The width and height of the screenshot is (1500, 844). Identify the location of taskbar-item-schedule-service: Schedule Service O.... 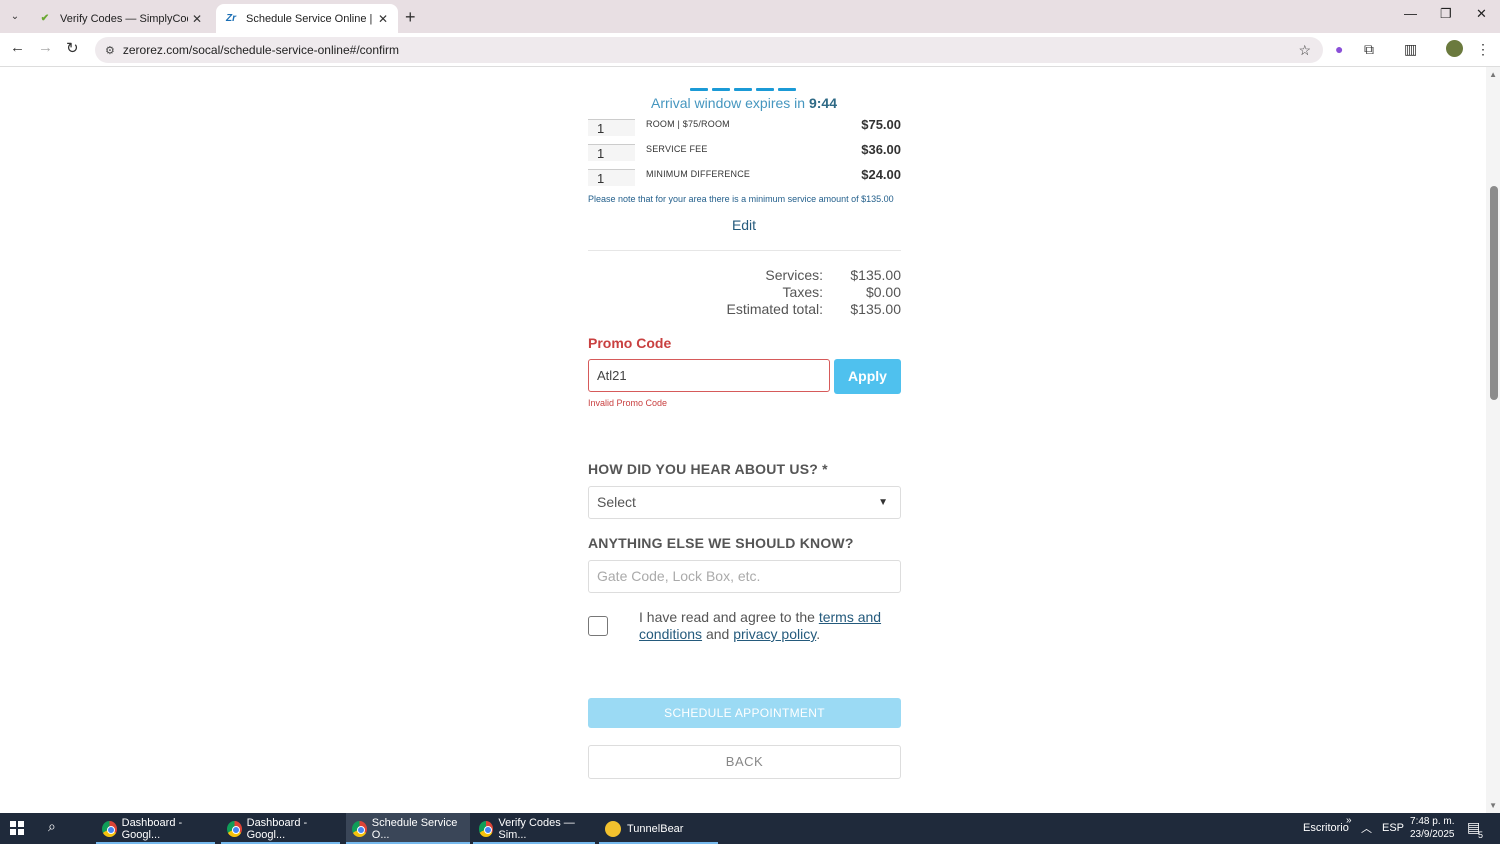
(408, 828).